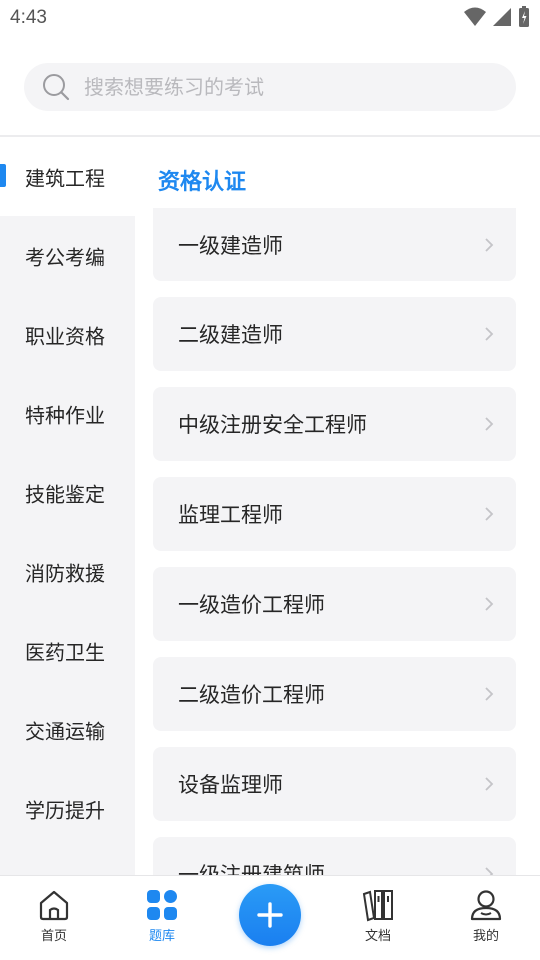 The width and height of the screenshot is (540, 960). Describe the element at coordinates (65, 494) in the screenshot. I see `sidebar-item-label: 技能鉴定` at that location.